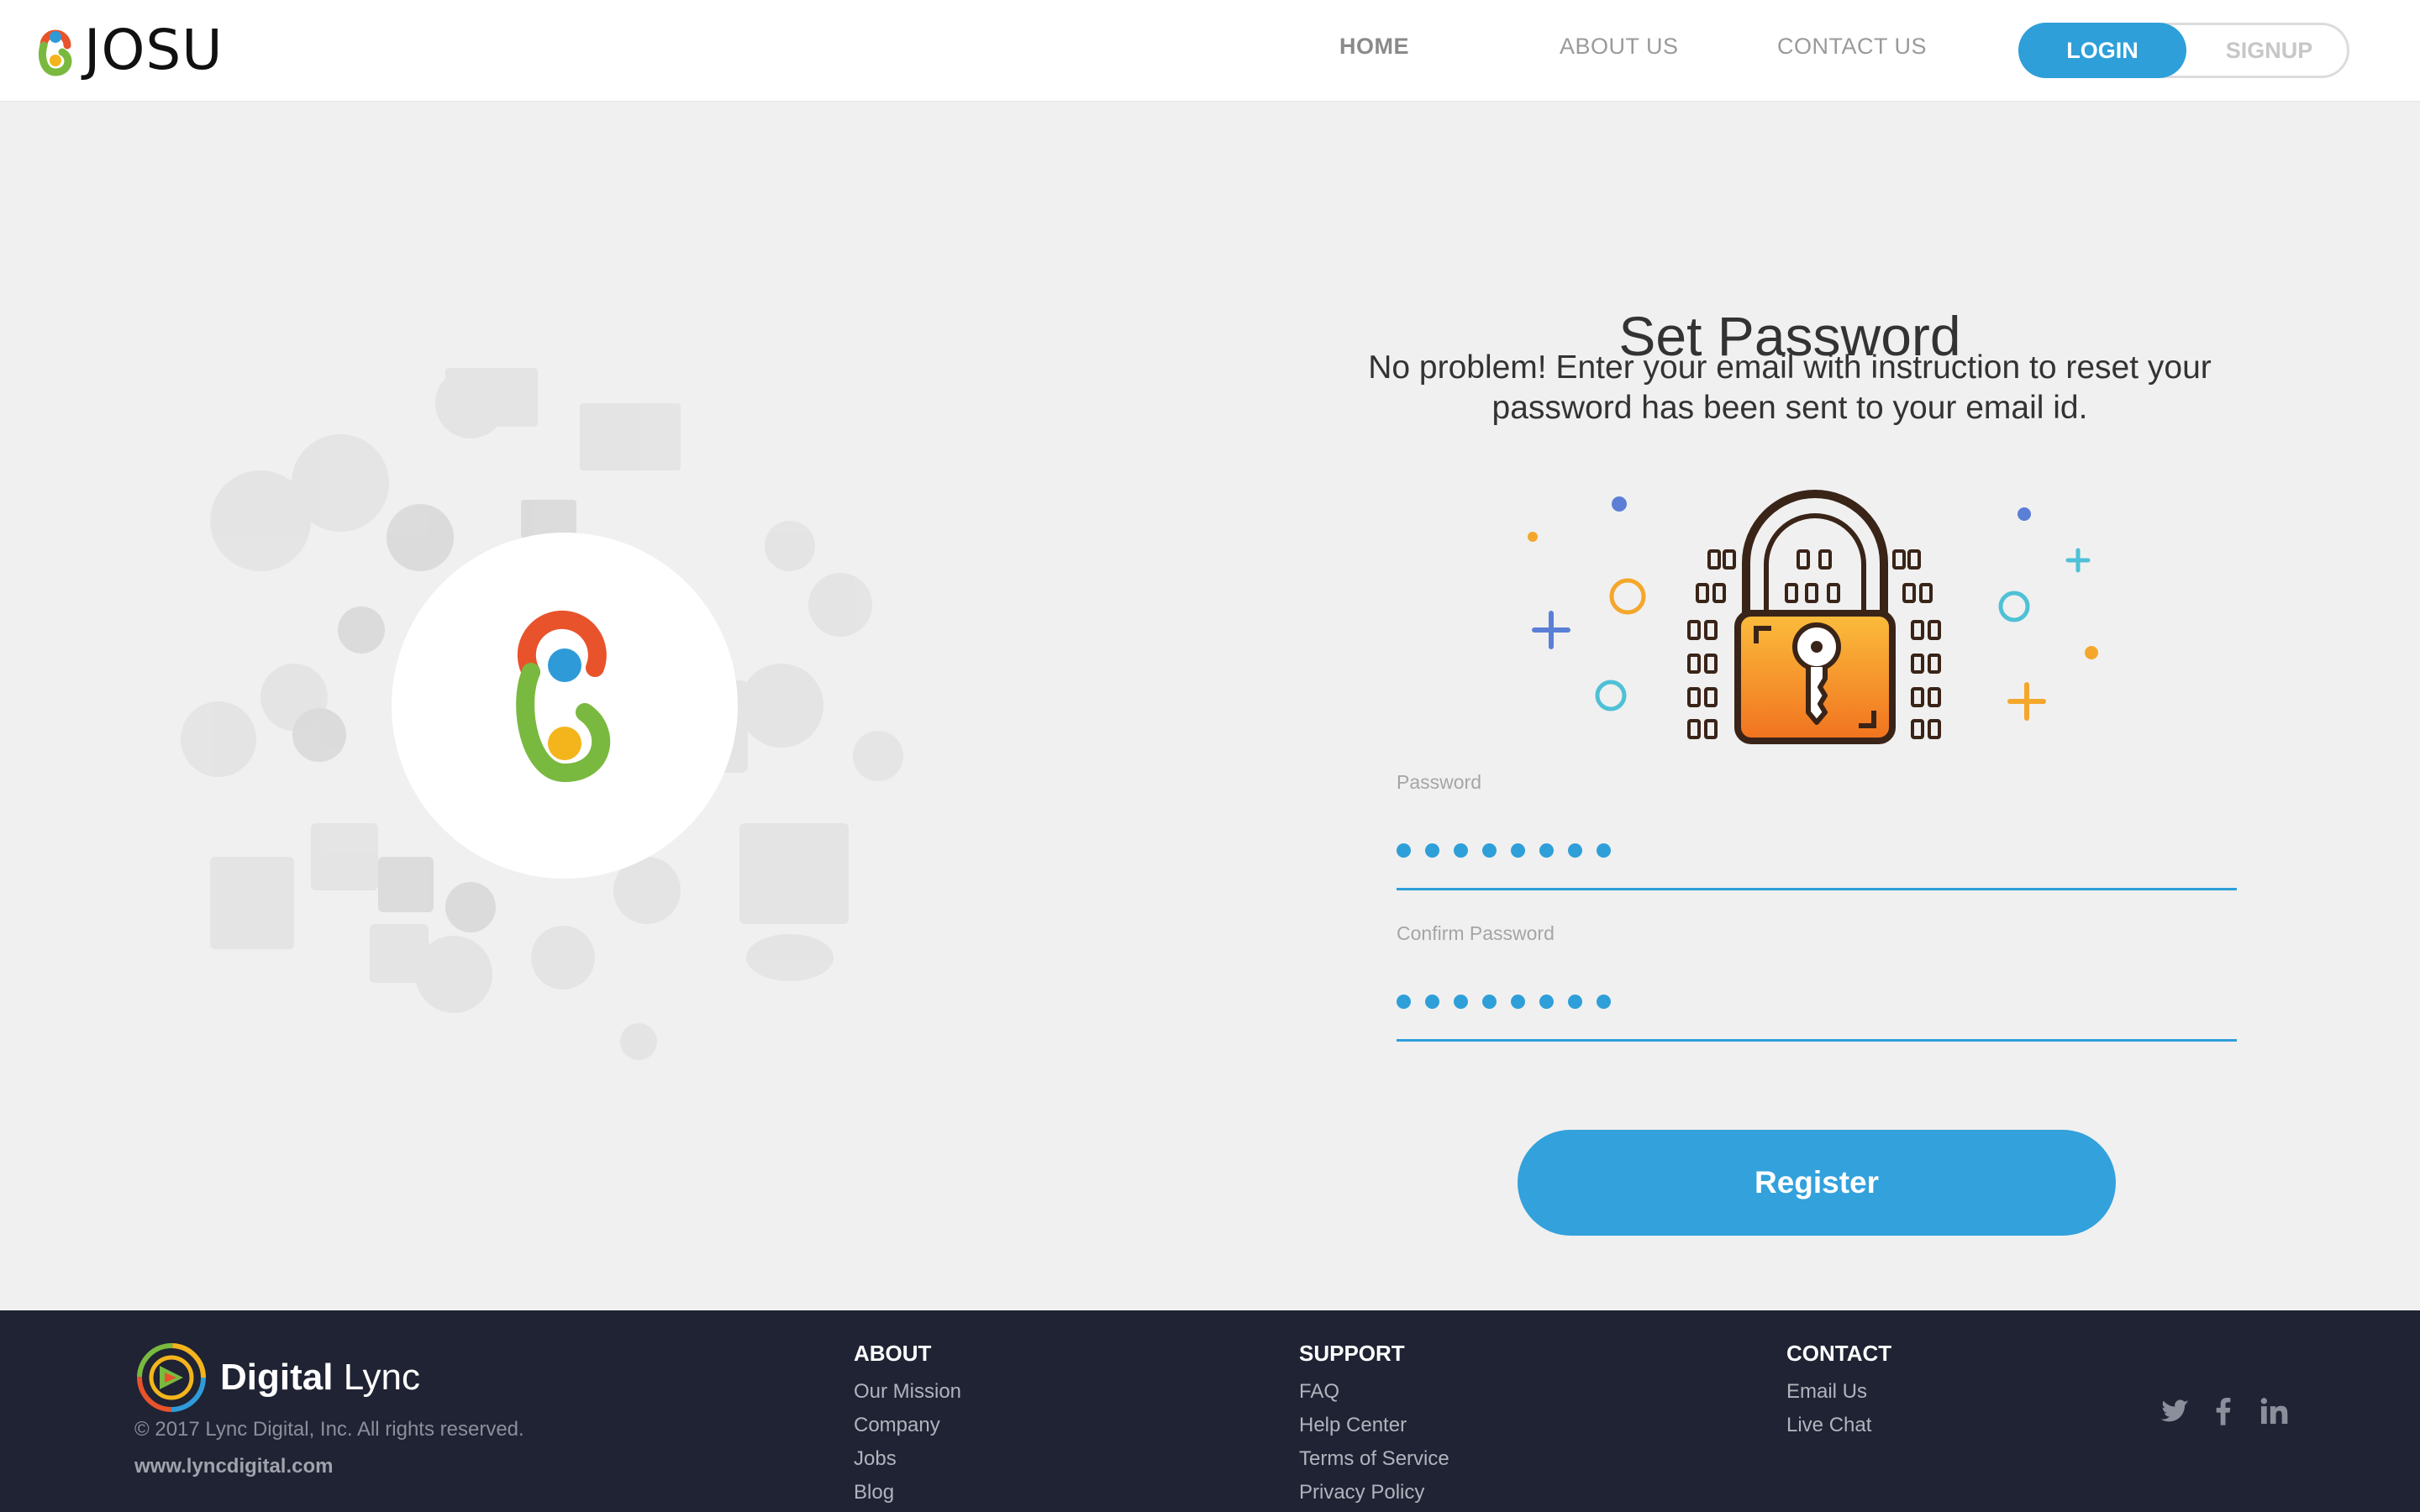 The image size is (2420, 1512). I want to click on footer-contact-heading: CONTACT, so click(1839, 1353).